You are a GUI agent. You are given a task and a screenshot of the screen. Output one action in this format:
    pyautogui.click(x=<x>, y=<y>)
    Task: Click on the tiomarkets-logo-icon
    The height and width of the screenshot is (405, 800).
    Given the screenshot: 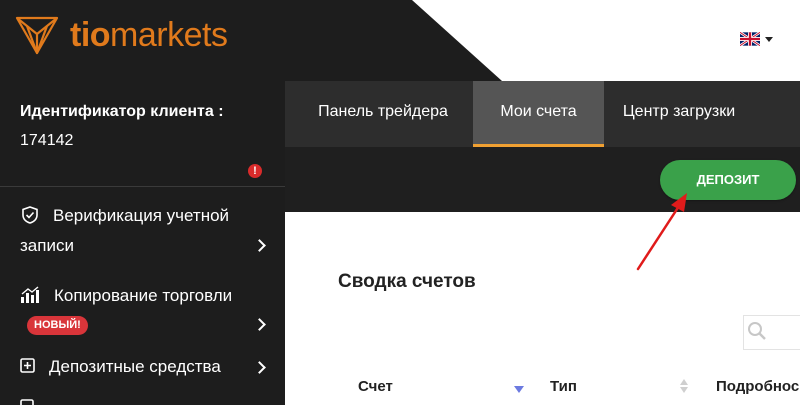 What is the action you would take?
    pyautogui.click(x=37, y=35)
    